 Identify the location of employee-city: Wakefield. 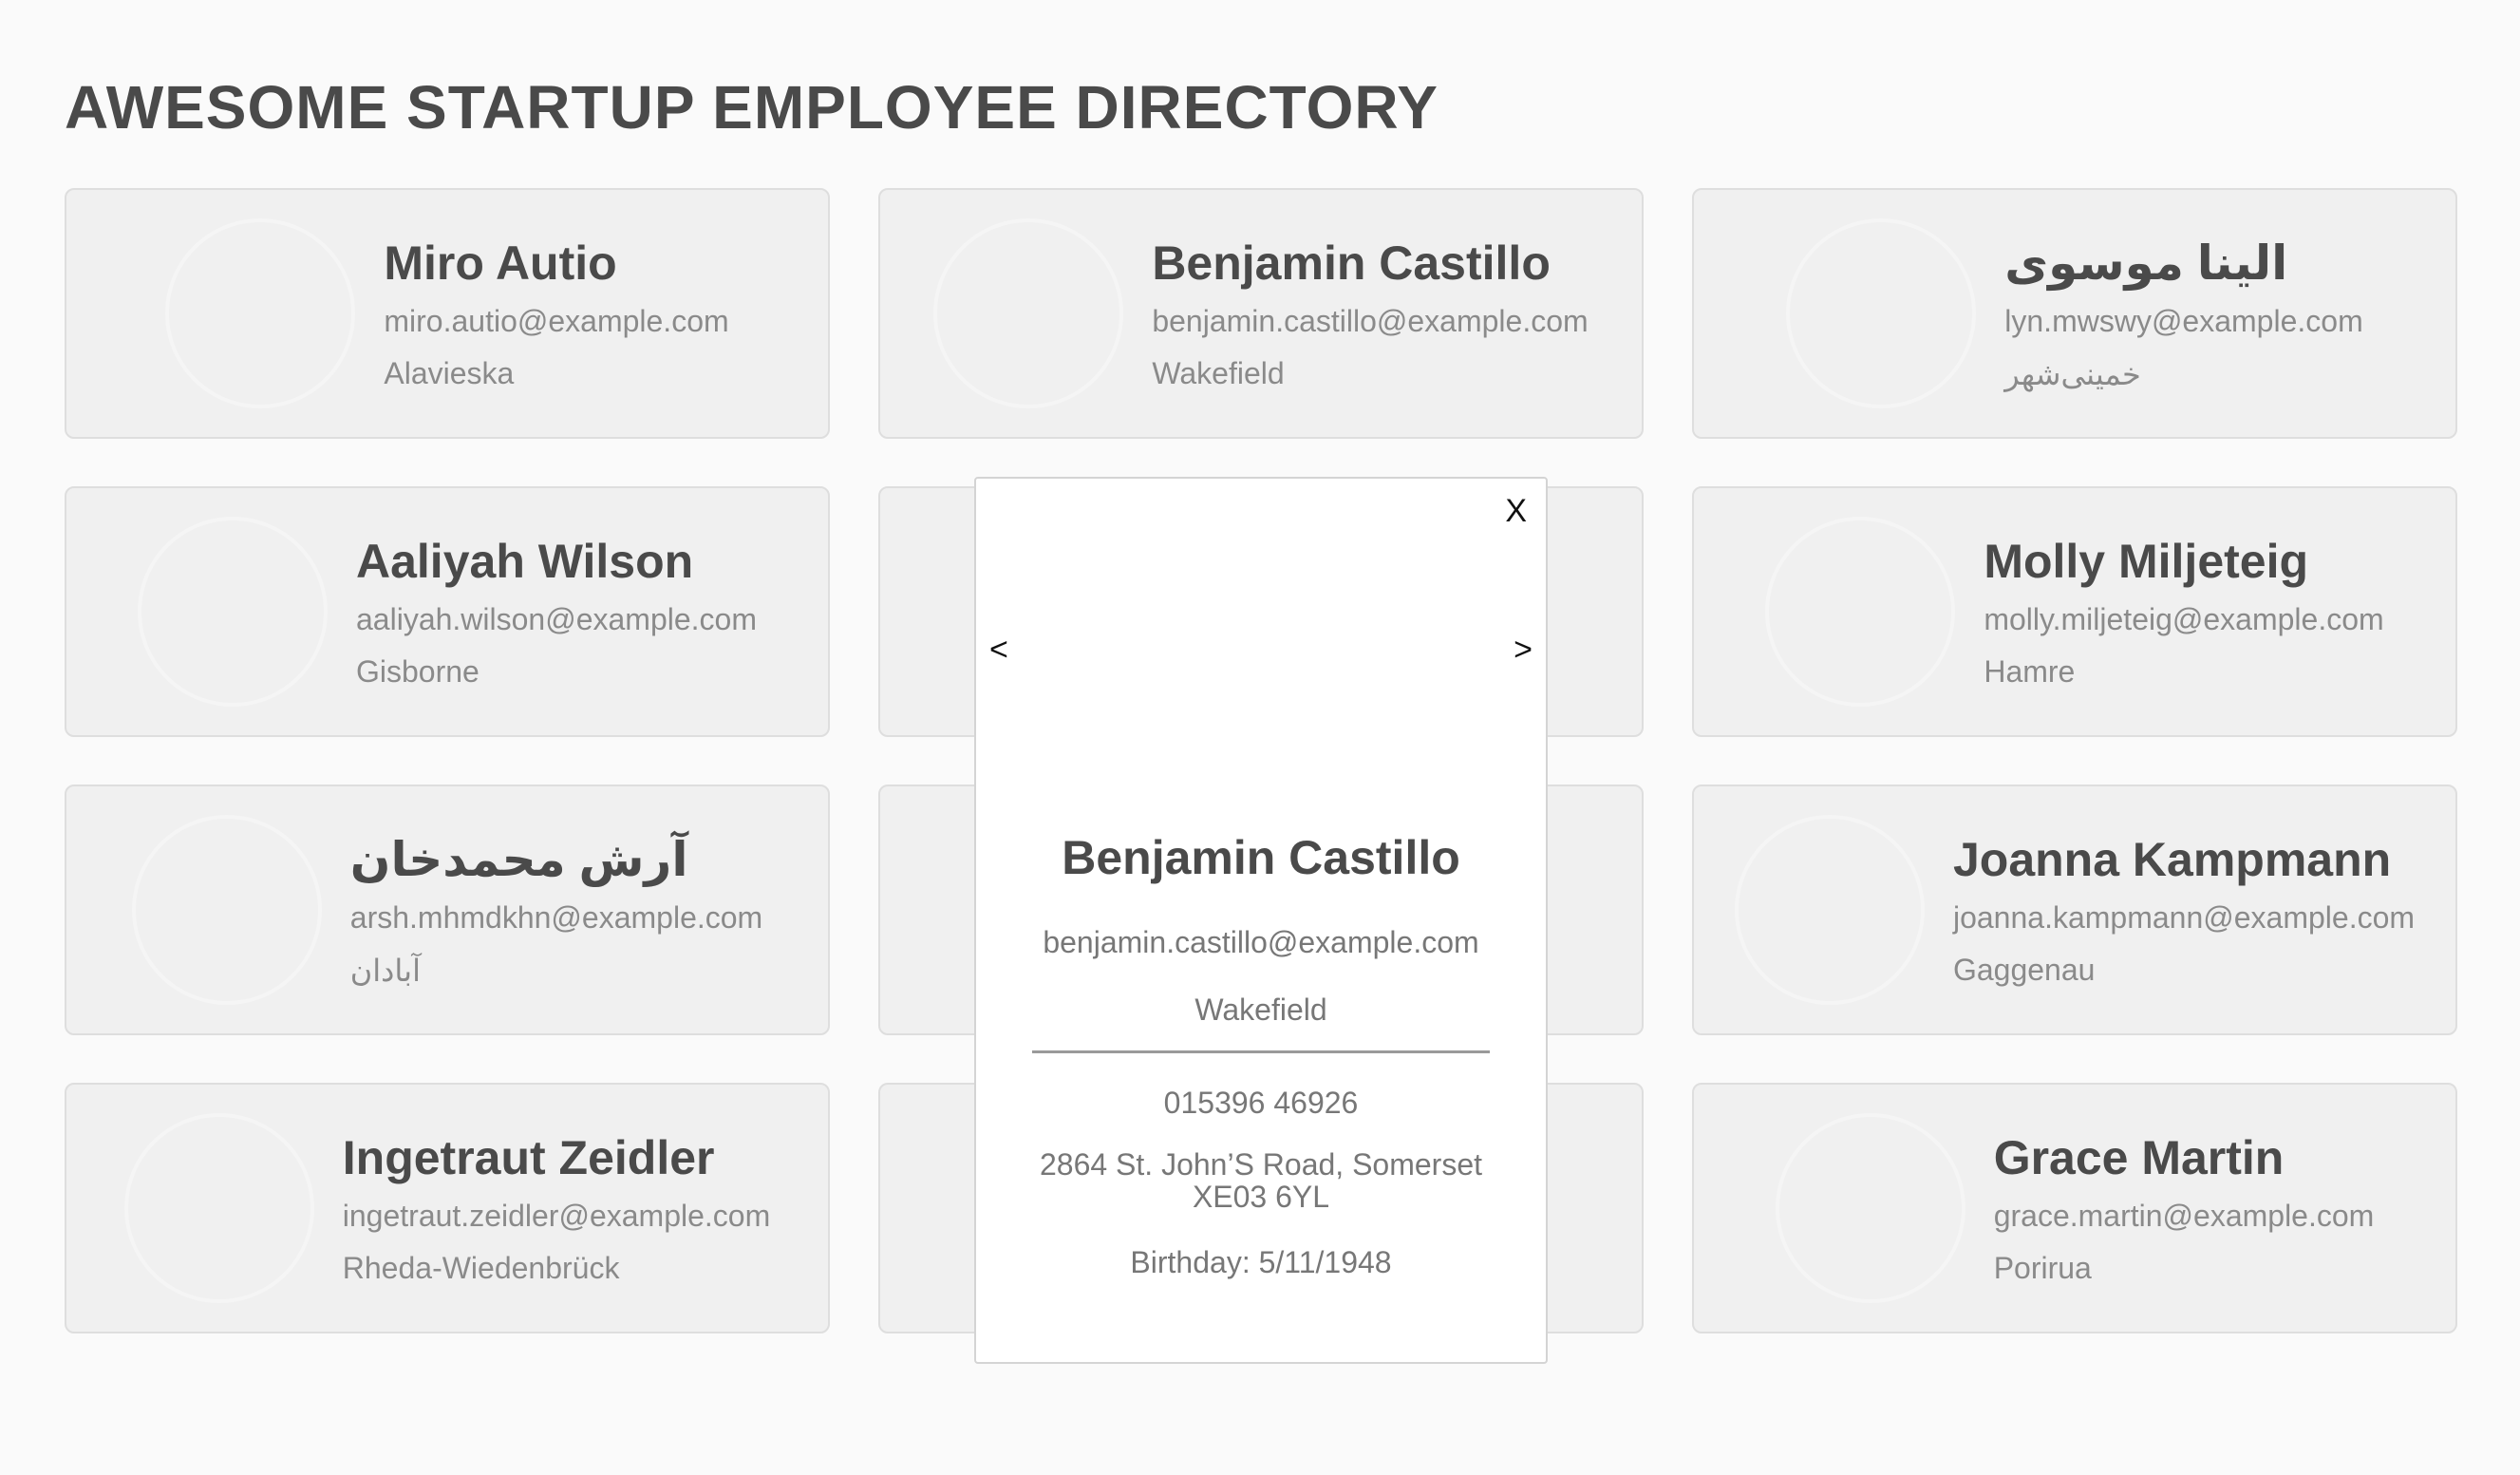
(1218, 373).